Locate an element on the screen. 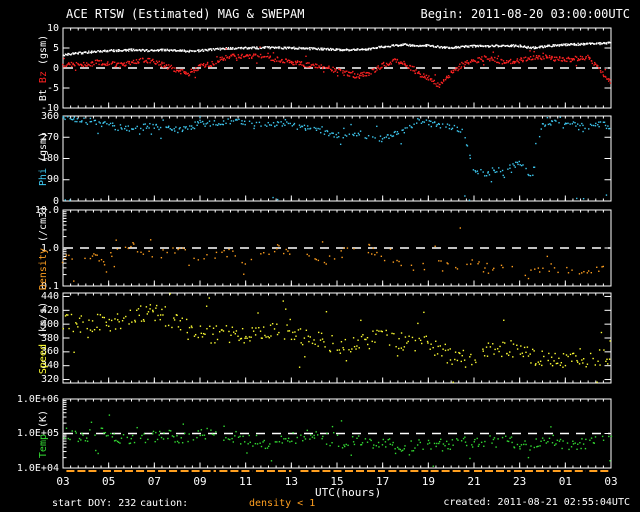  x-tick-label: 23 is located at coordinates (520, 481).